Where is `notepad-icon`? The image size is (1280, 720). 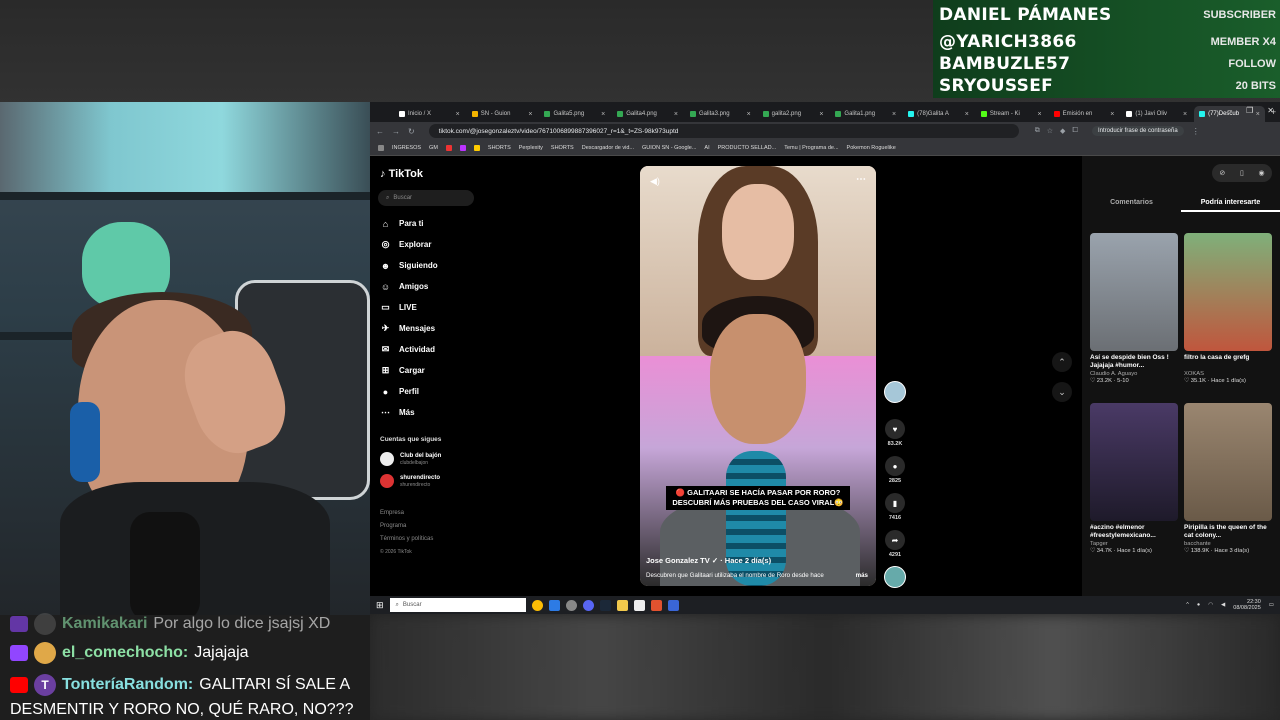
notepad-icon is located at coordinates (639, 605).